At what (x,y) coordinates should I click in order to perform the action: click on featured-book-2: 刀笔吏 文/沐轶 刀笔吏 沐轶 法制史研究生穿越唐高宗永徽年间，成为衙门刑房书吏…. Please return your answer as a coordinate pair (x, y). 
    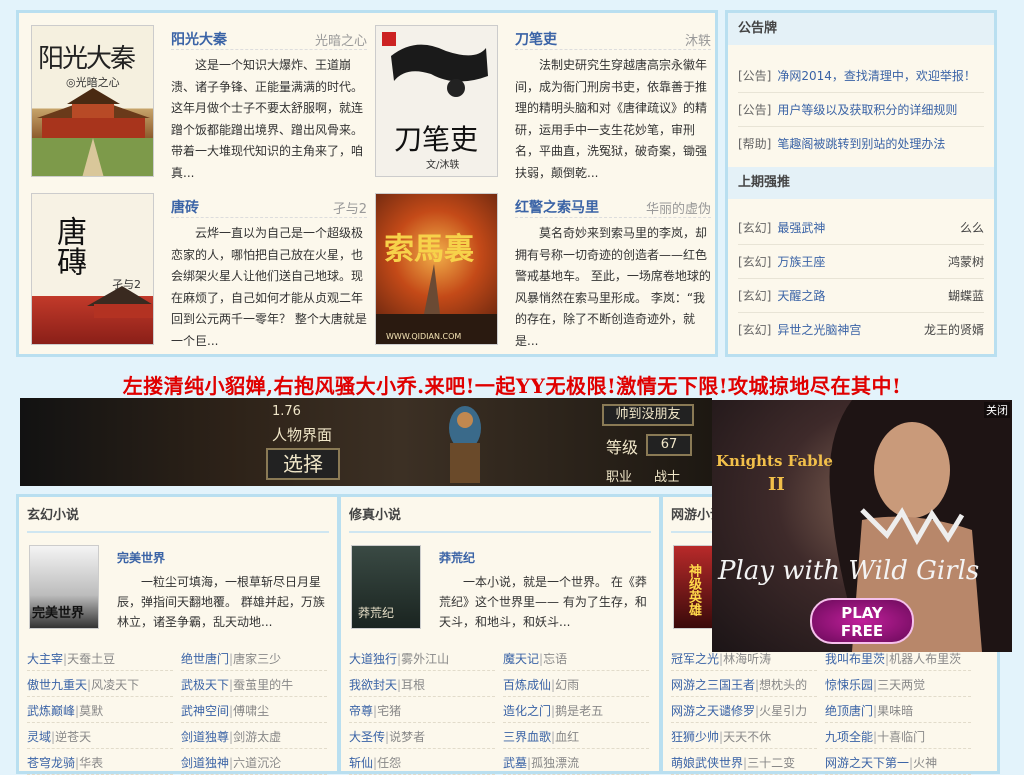
    Looking at the image, I should click on (543, 105).